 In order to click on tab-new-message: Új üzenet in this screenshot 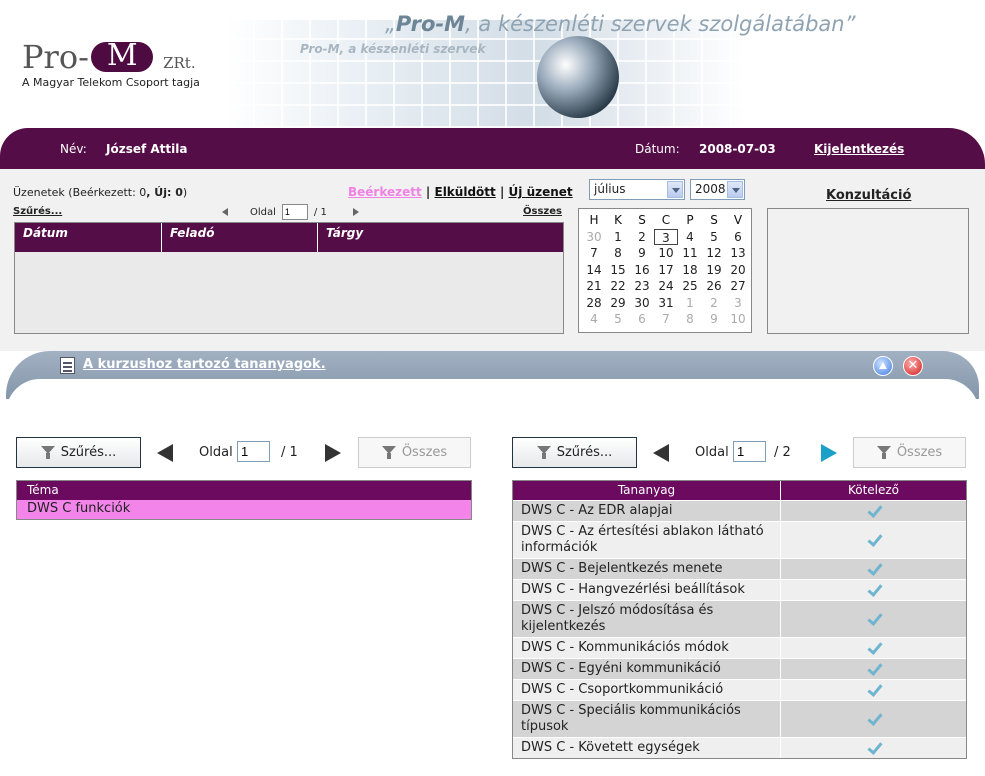, I will do `click(541, 192)`.